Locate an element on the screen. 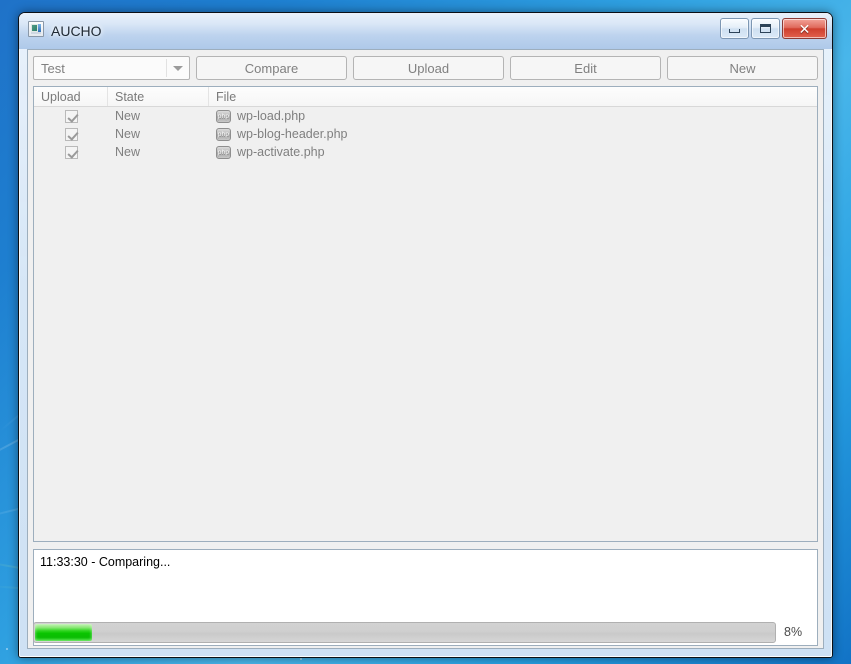 This screenshot has width=851, height=664. close-icon: ✕ is located at coordinates (804, 28).